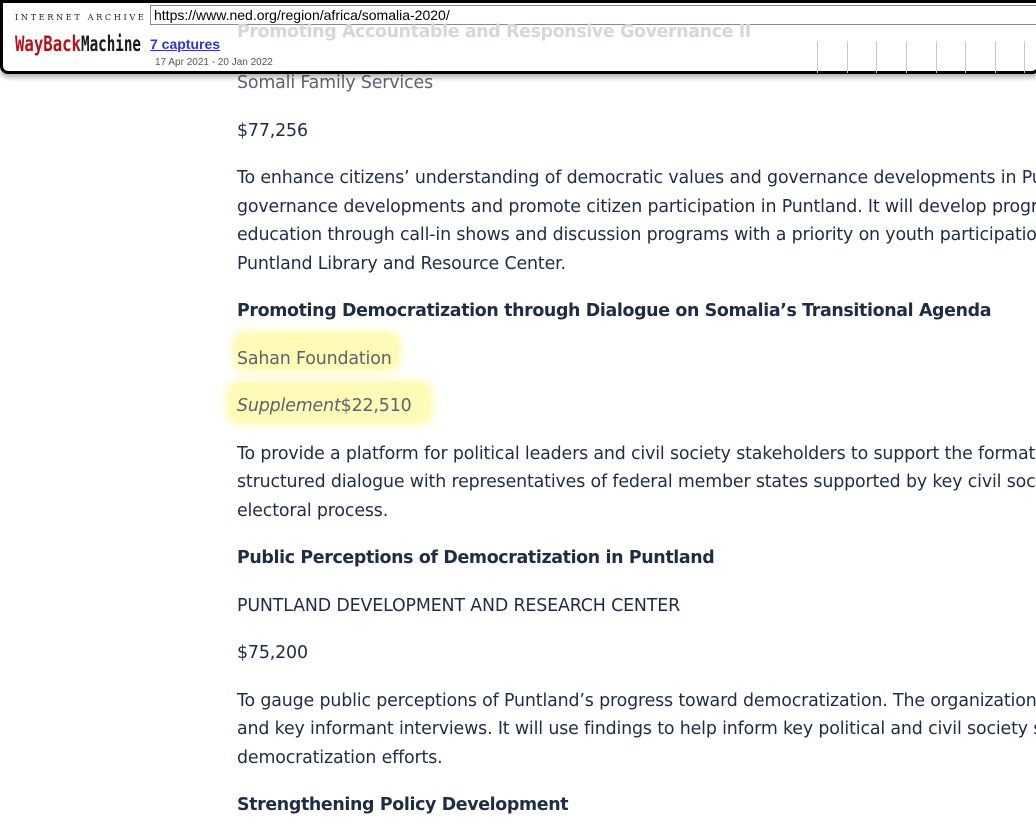 The width and height of the screenshot is (1036, 839). What do you see at coordinates (111, 44) in the screenshot?
I see `svg-text: Machine` at bounding box center [111, 44].